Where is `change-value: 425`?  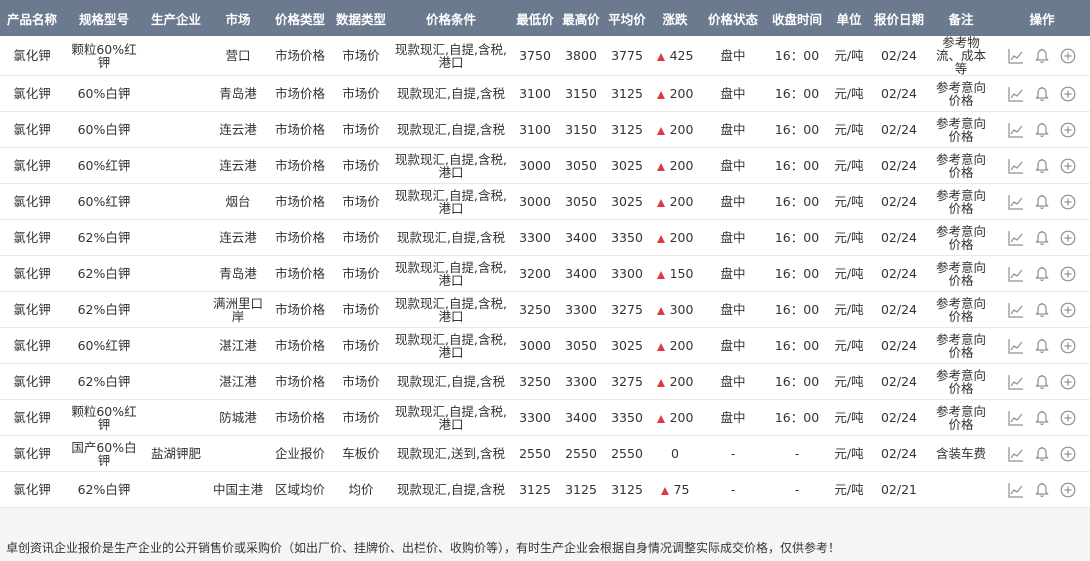 change-value: 425 is located at coordinates (681, 55).